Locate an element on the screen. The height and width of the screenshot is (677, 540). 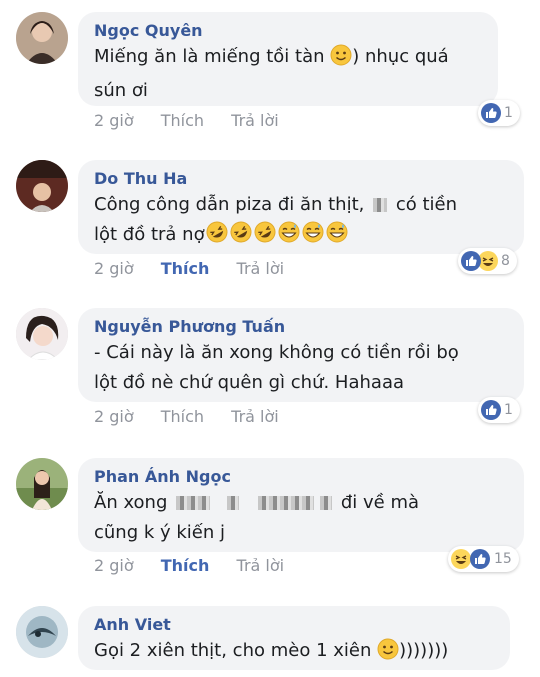
comment-text-part: Ăn xong is located at coordinates (134, 502).